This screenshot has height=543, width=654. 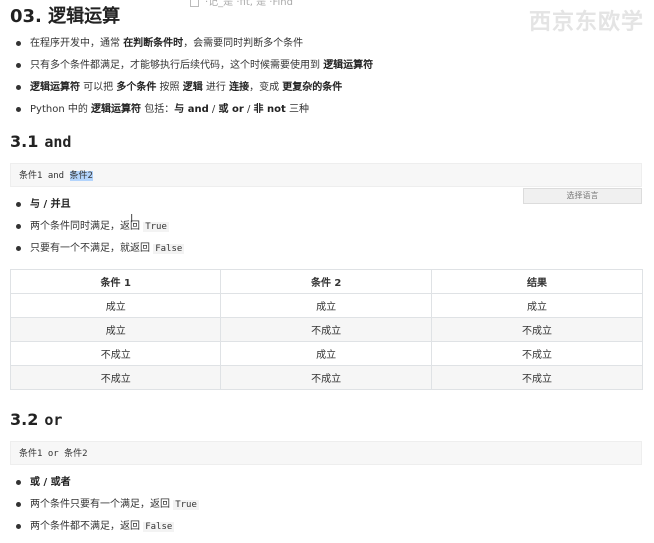 I want to click on list-item-text: 可以把, so click(x=98, y=87).